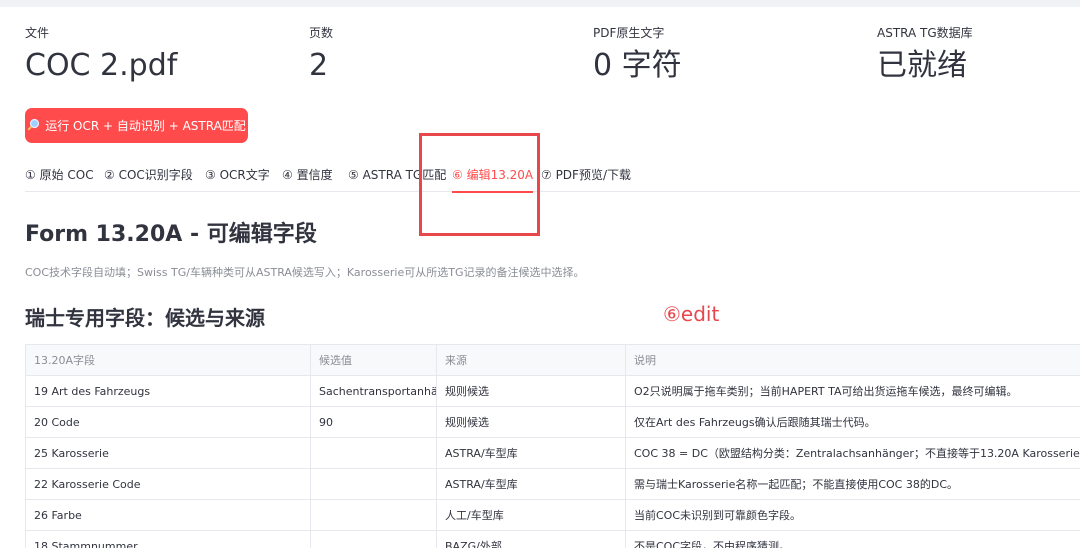  I want to click on metric-pdf-text: PDF原生文字 0 字符, so click(637, 55).